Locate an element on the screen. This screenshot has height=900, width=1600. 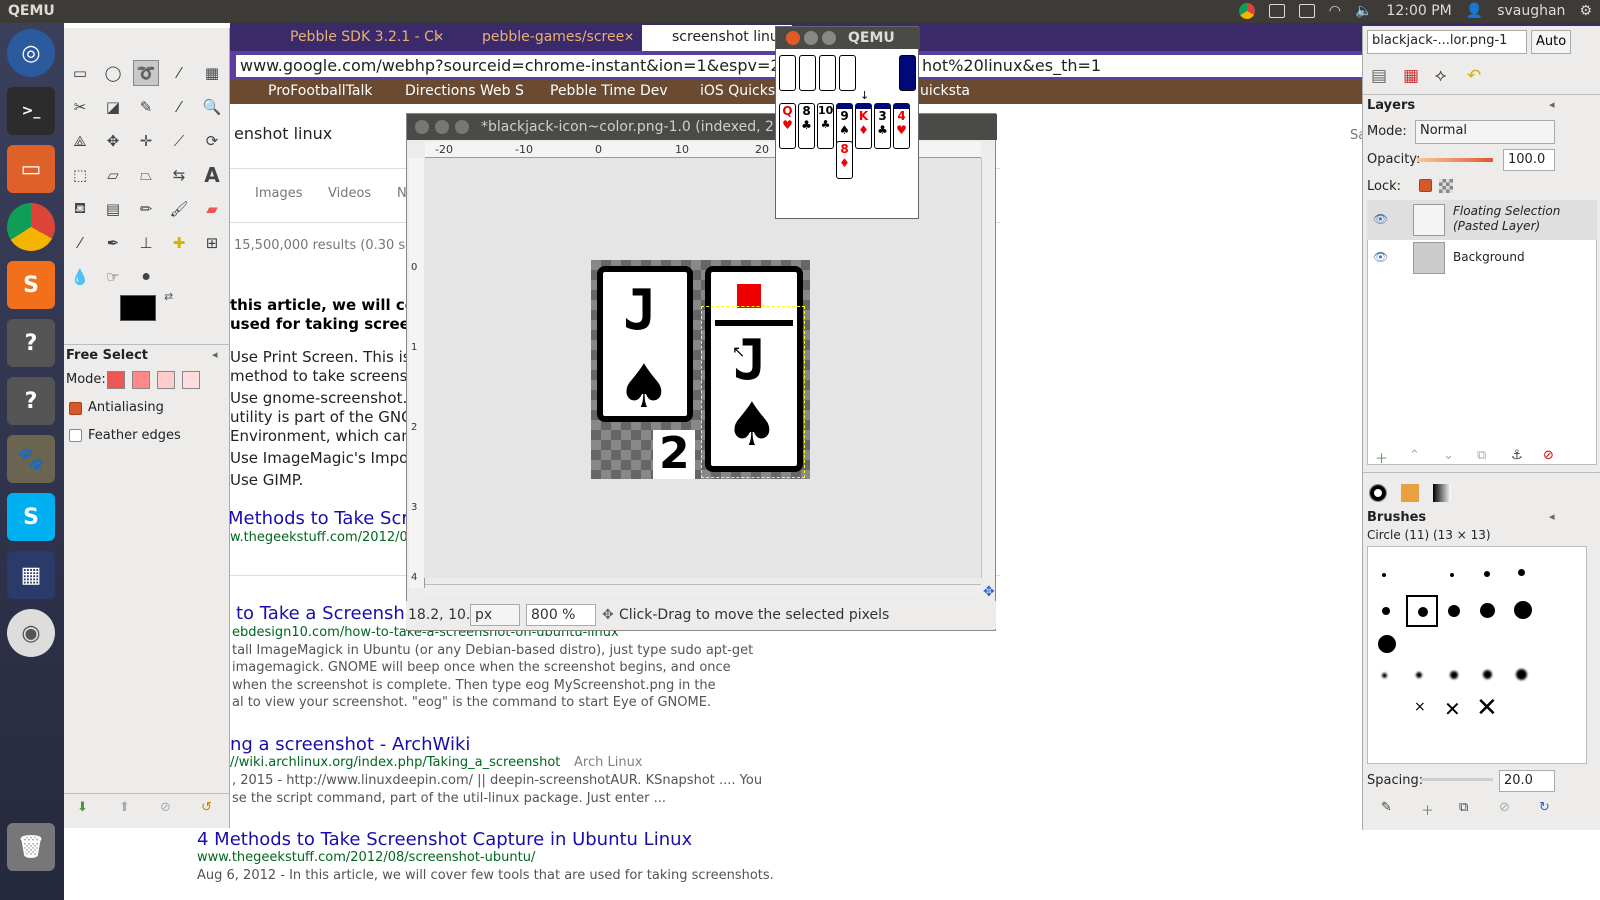
ink-icon: ✒ is located at coordinates (113, 243).